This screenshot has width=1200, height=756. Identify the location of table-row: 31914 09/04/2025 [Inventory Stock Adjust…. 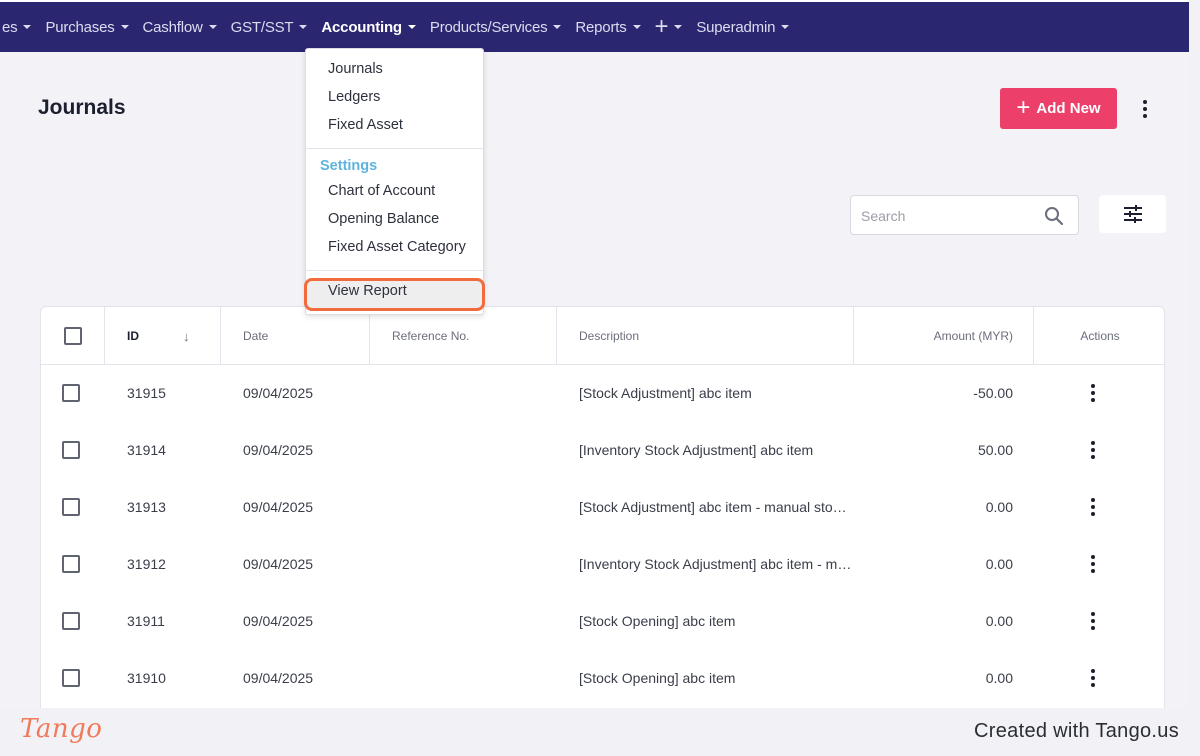
(602, 449).